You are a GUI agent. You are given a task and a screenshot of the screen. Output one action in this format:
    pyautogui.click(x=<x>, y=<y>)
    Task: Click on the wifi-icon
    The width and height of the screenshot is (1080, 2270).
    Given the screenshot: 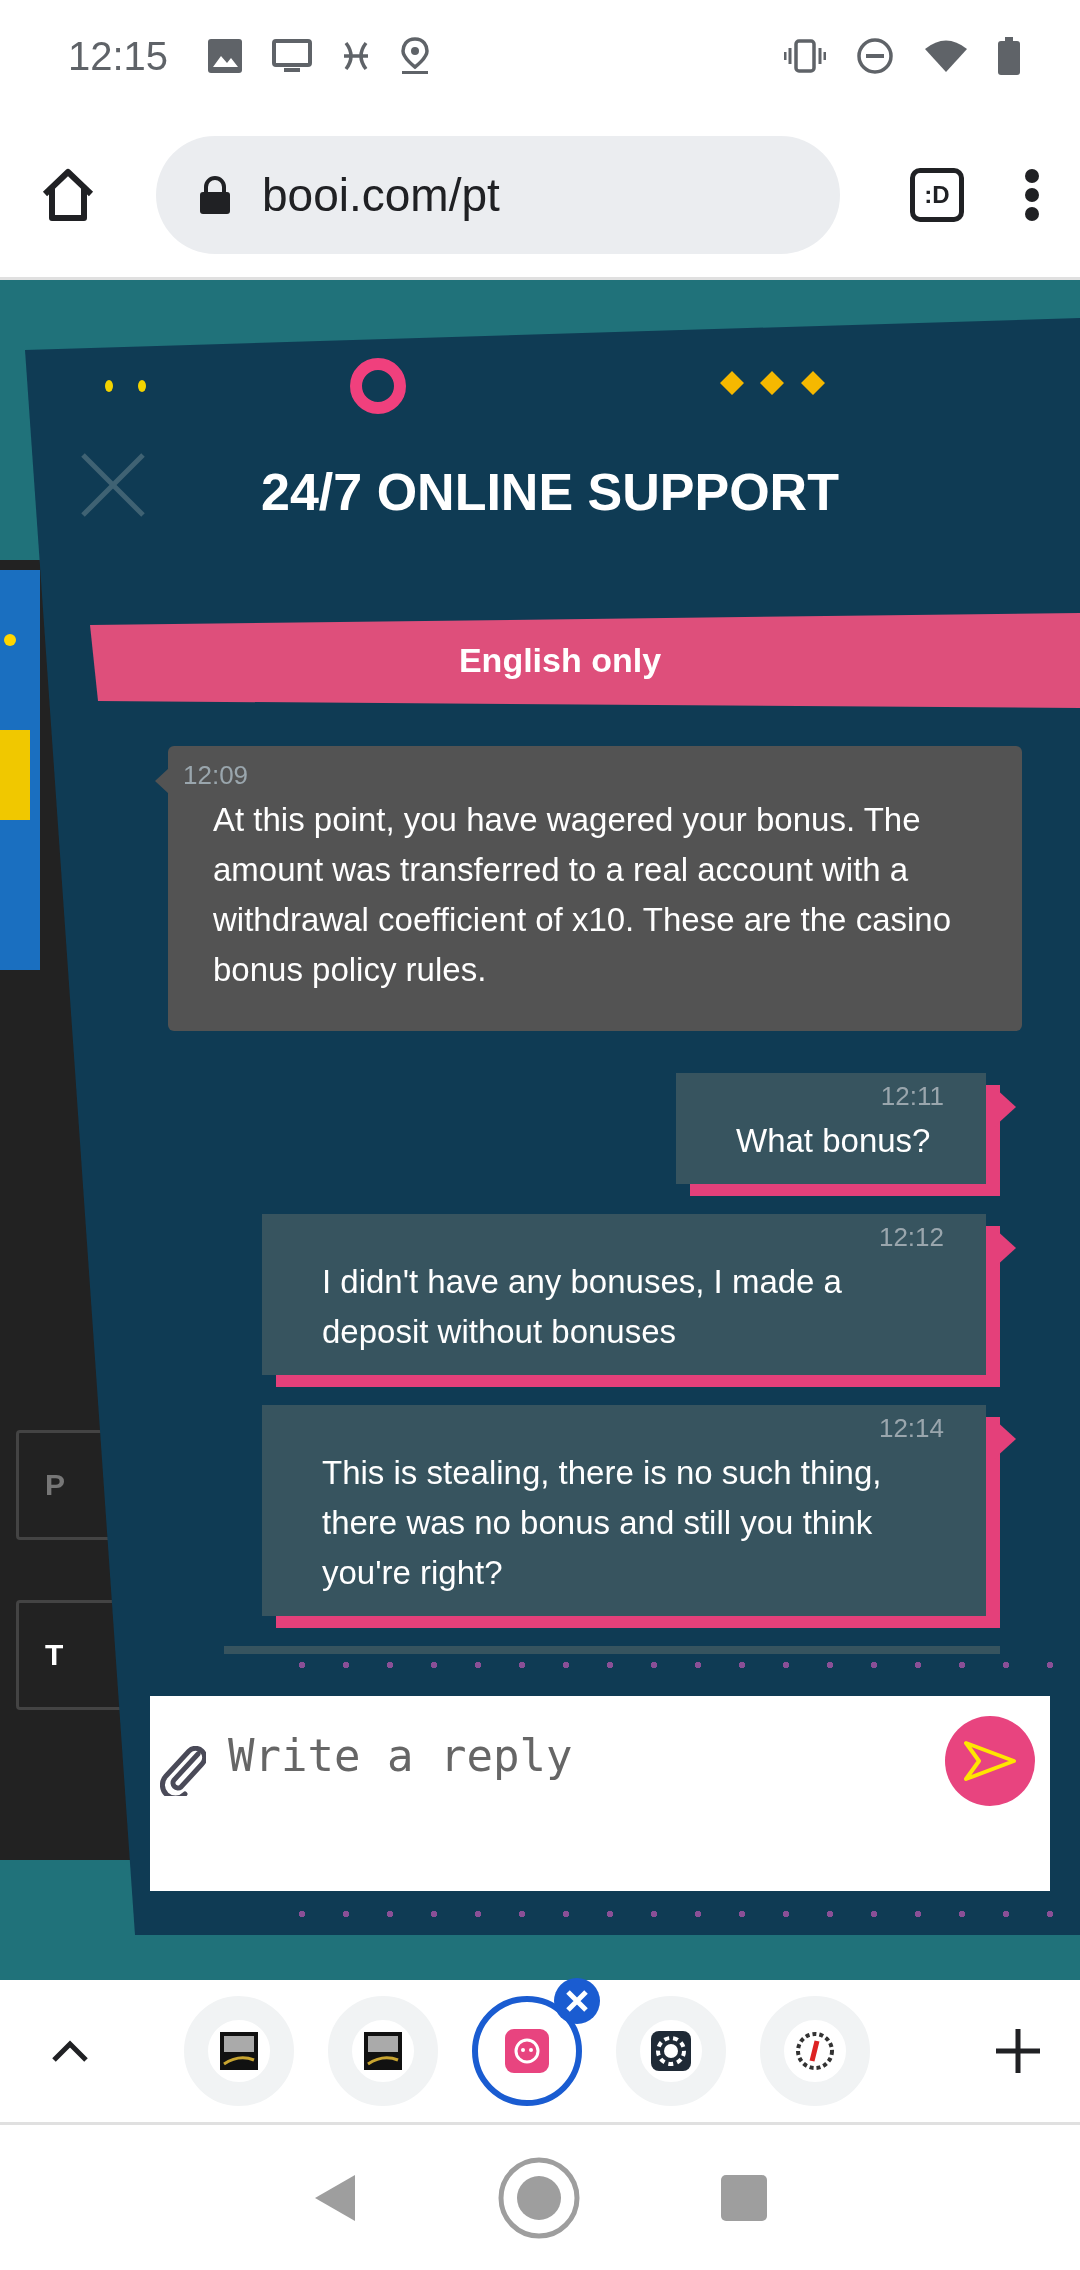 What is the action you would take?
    pyautogui.click(x=946, y=56)
    